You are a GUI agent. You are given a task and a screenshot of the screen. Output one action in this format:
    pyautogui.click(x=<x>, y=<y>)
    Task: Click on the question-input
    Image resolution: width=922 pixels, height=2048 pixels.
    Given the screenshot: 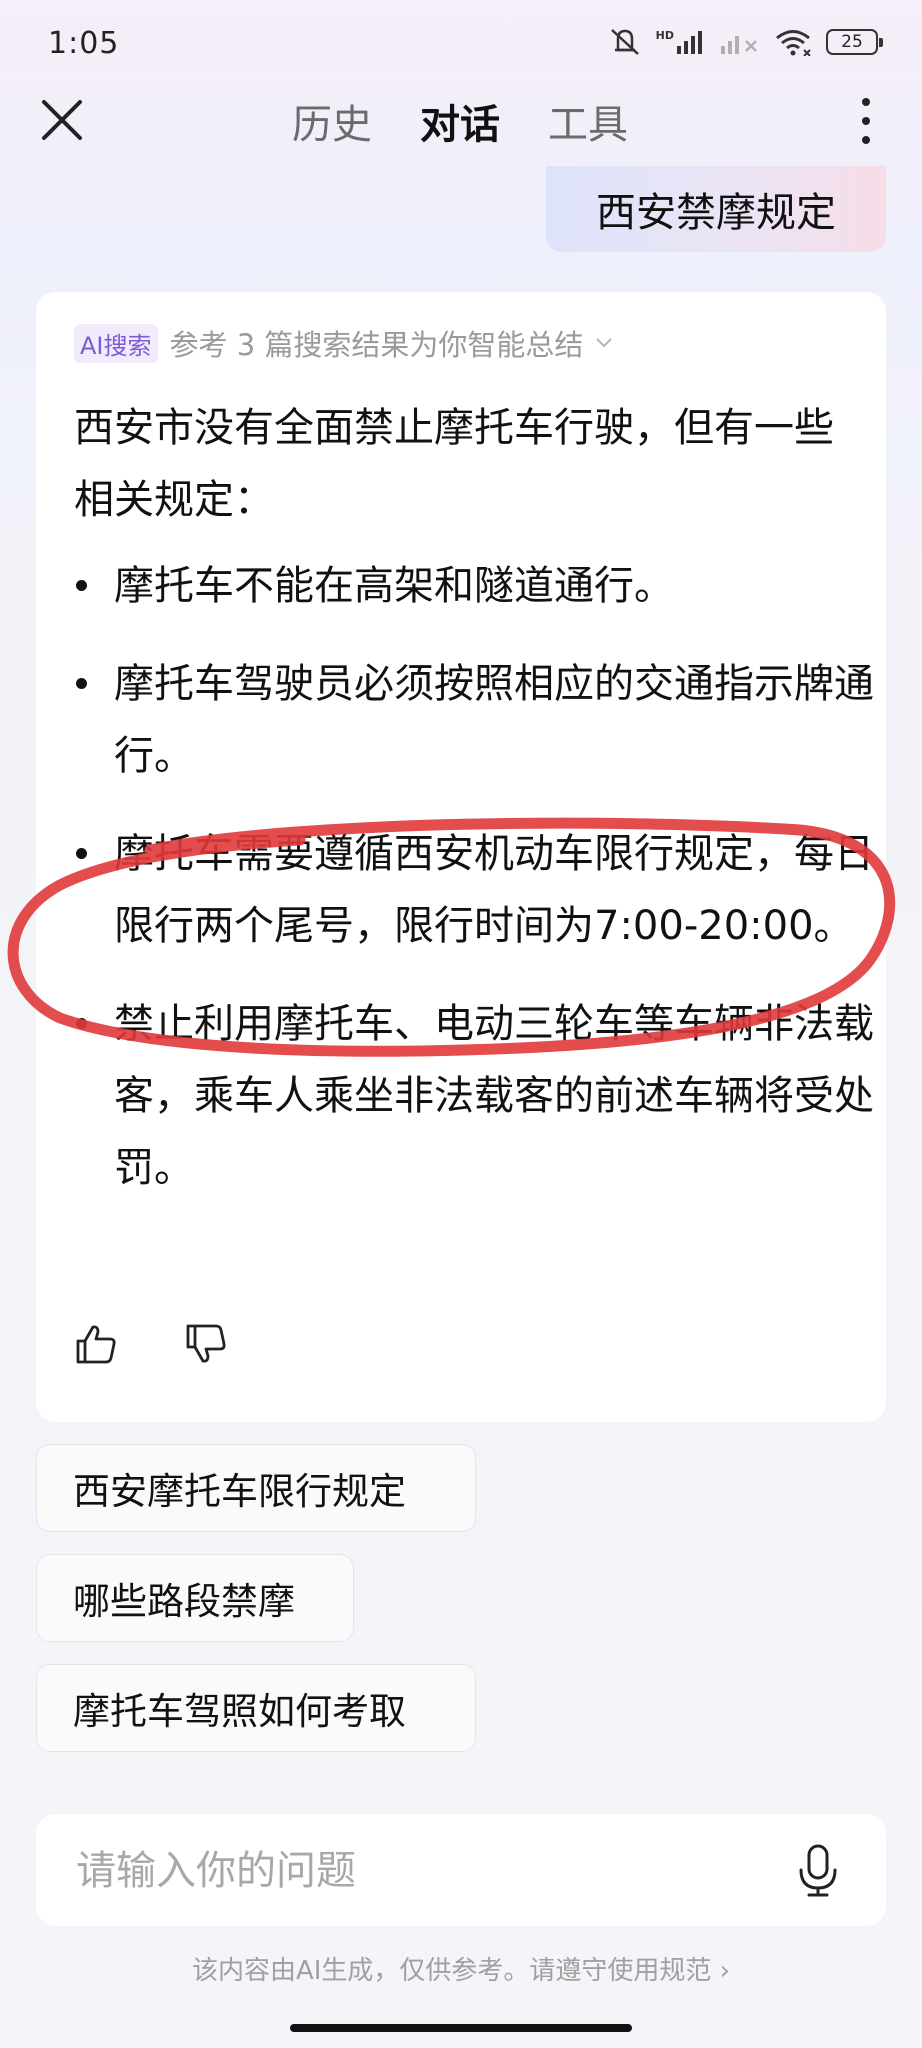 What is the action you would take?
    pyautogui.click(x=426, y=1871)
    